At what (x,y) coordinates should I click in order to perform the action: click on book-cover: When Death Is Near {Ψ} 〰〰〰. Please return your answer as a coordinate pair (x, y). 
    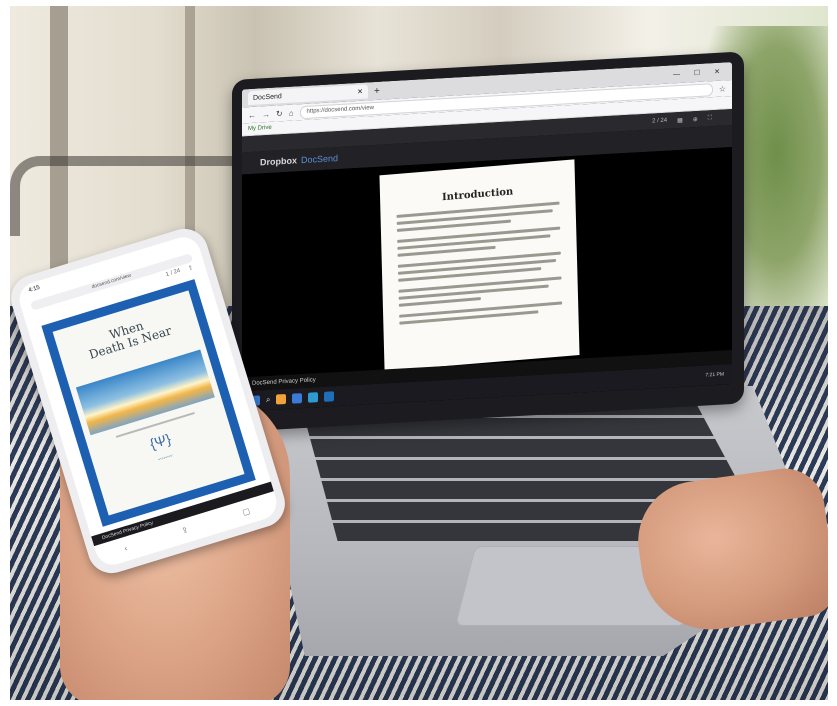
    Looking at the image, I should click on (148, 403).